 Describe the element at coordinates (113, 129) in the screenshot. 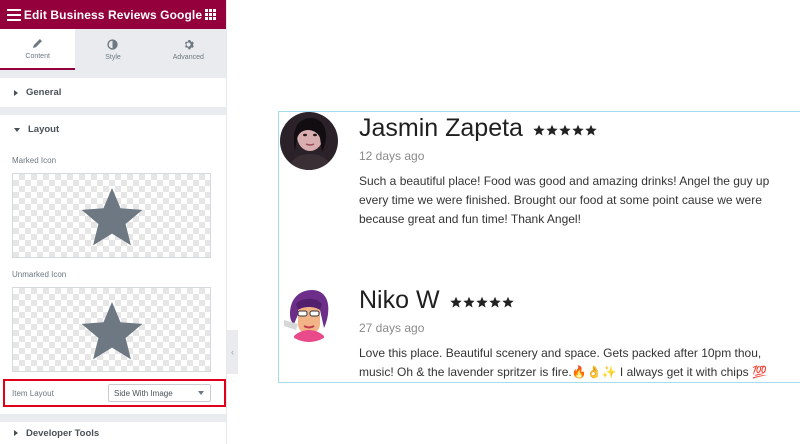

I see `section-layout: Layout` at that location.